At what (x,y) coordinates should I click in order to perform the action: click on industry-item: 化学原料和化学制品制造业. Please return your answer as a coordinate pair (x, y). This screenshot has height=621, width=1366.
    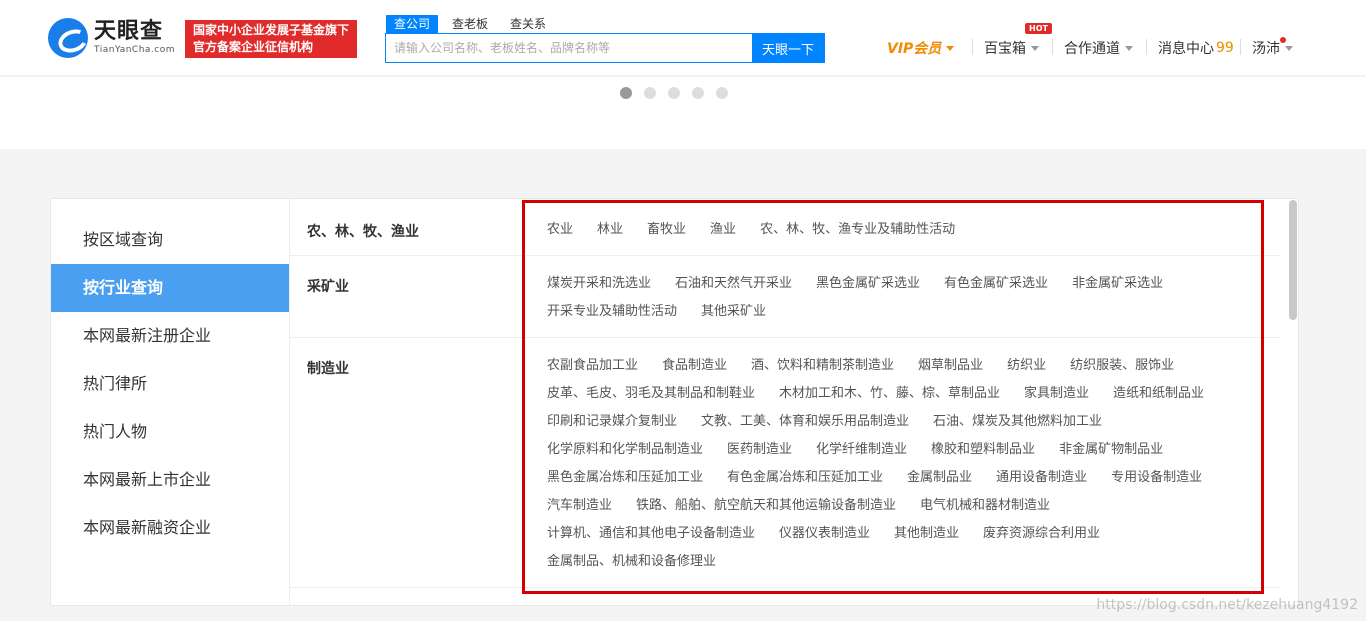
    Looking at the image, I should click on (625, 450).